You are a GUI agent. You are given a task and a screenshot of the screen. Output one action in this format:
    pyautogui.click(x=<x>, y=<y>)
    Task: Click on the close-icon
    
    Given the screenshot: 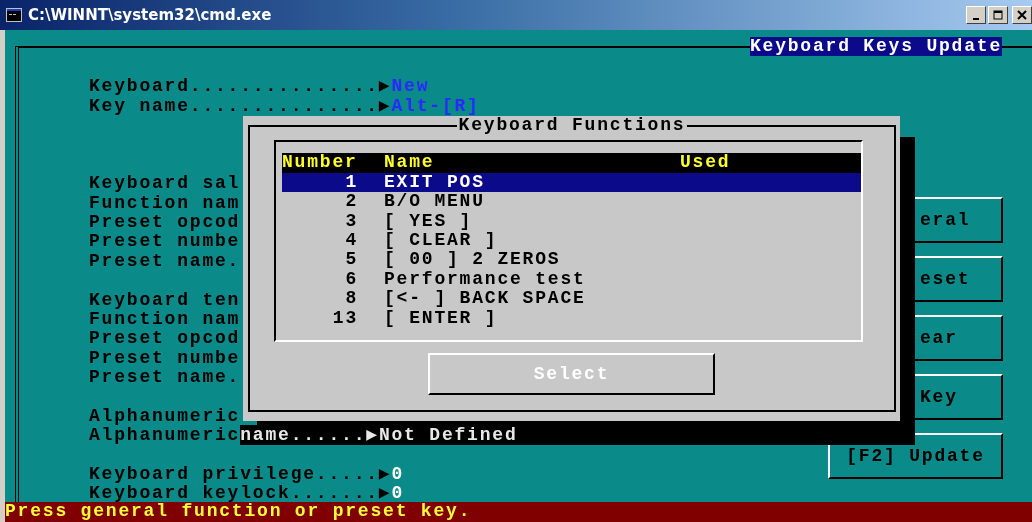 What is the action you would take?
    pyautogui.click(x=1022, y=15)
    